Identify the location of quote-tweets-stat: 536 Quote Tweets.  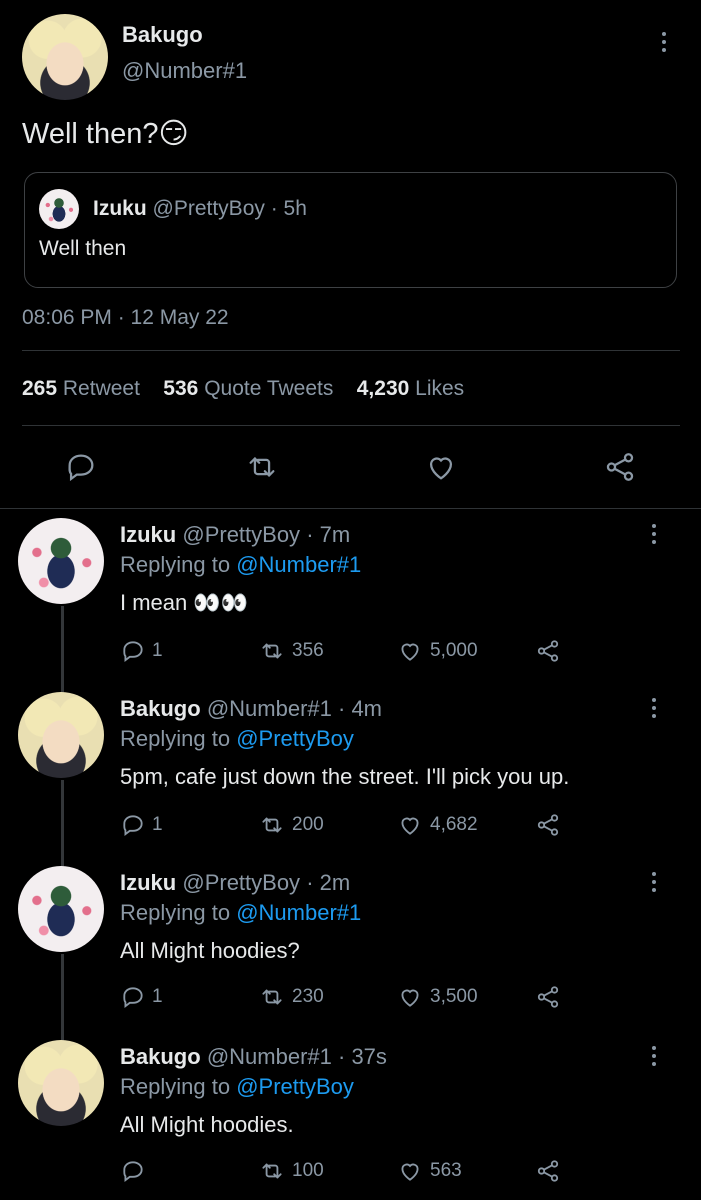
(251, 388).